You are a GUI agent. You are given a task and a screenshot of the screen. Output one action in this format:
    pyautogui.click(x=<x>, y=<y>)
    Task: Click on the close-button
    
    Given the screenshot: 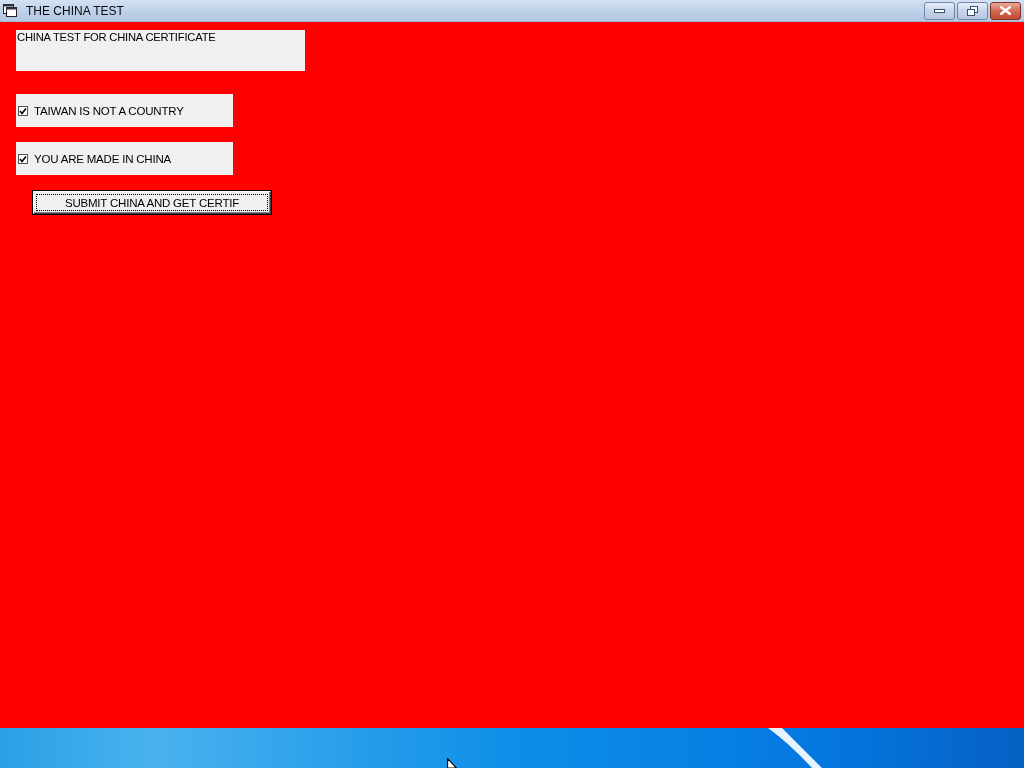 What is the action you would take?
    pyautogui.click(x=1005, y=10)
    